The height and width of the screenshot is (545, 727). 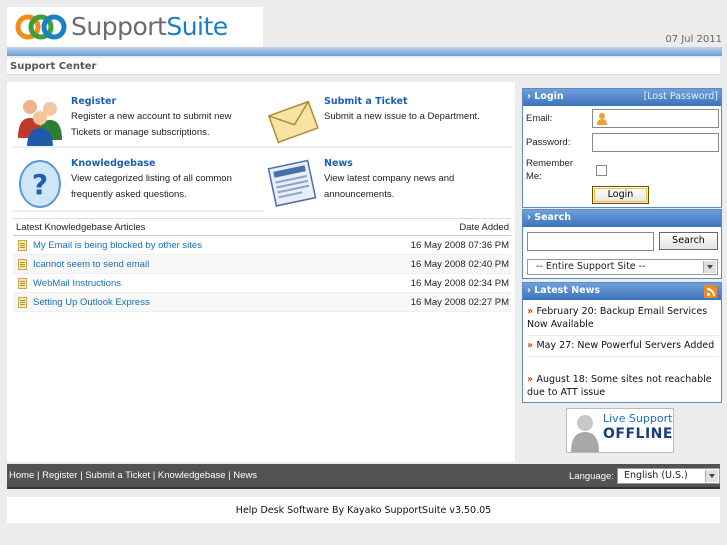 I want to click on language-label: Language:, so click(x=591, y=476).